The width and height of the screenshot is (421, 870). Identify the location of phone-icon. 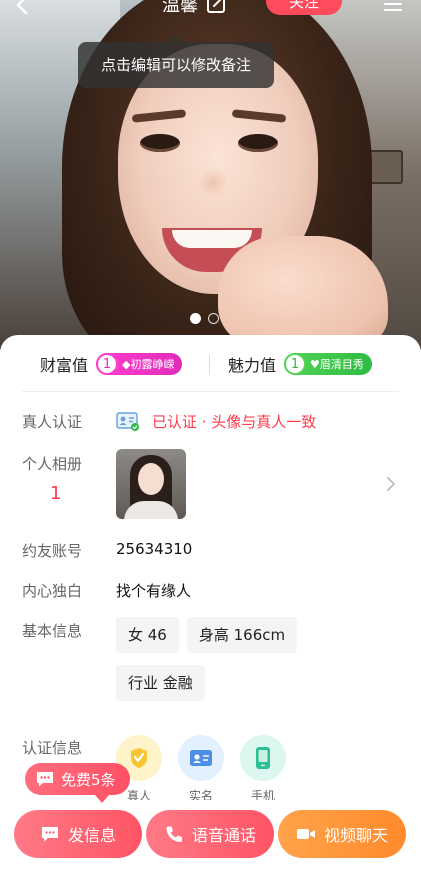
(263, 758).